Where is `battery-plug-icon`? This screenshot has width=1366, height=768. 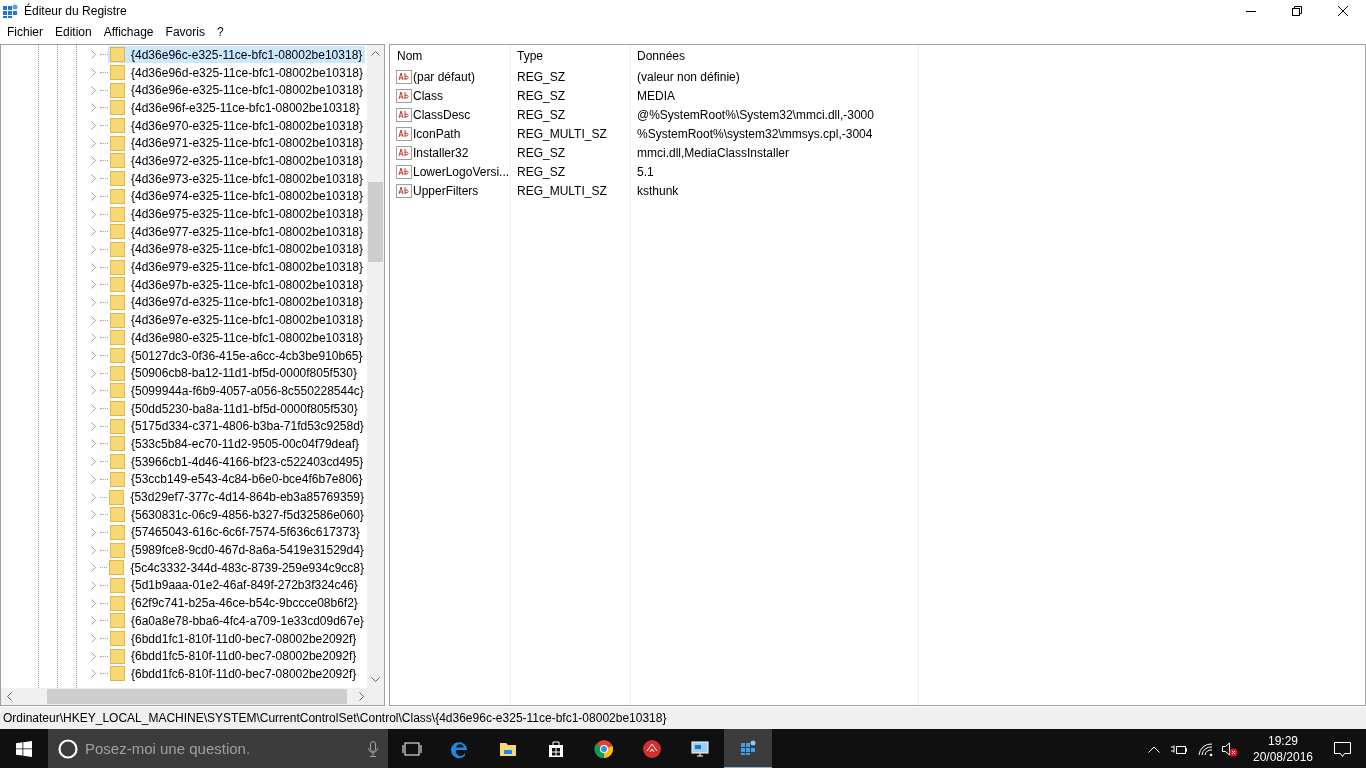 battery-plug-icon is located at coordinates (1179, 749).